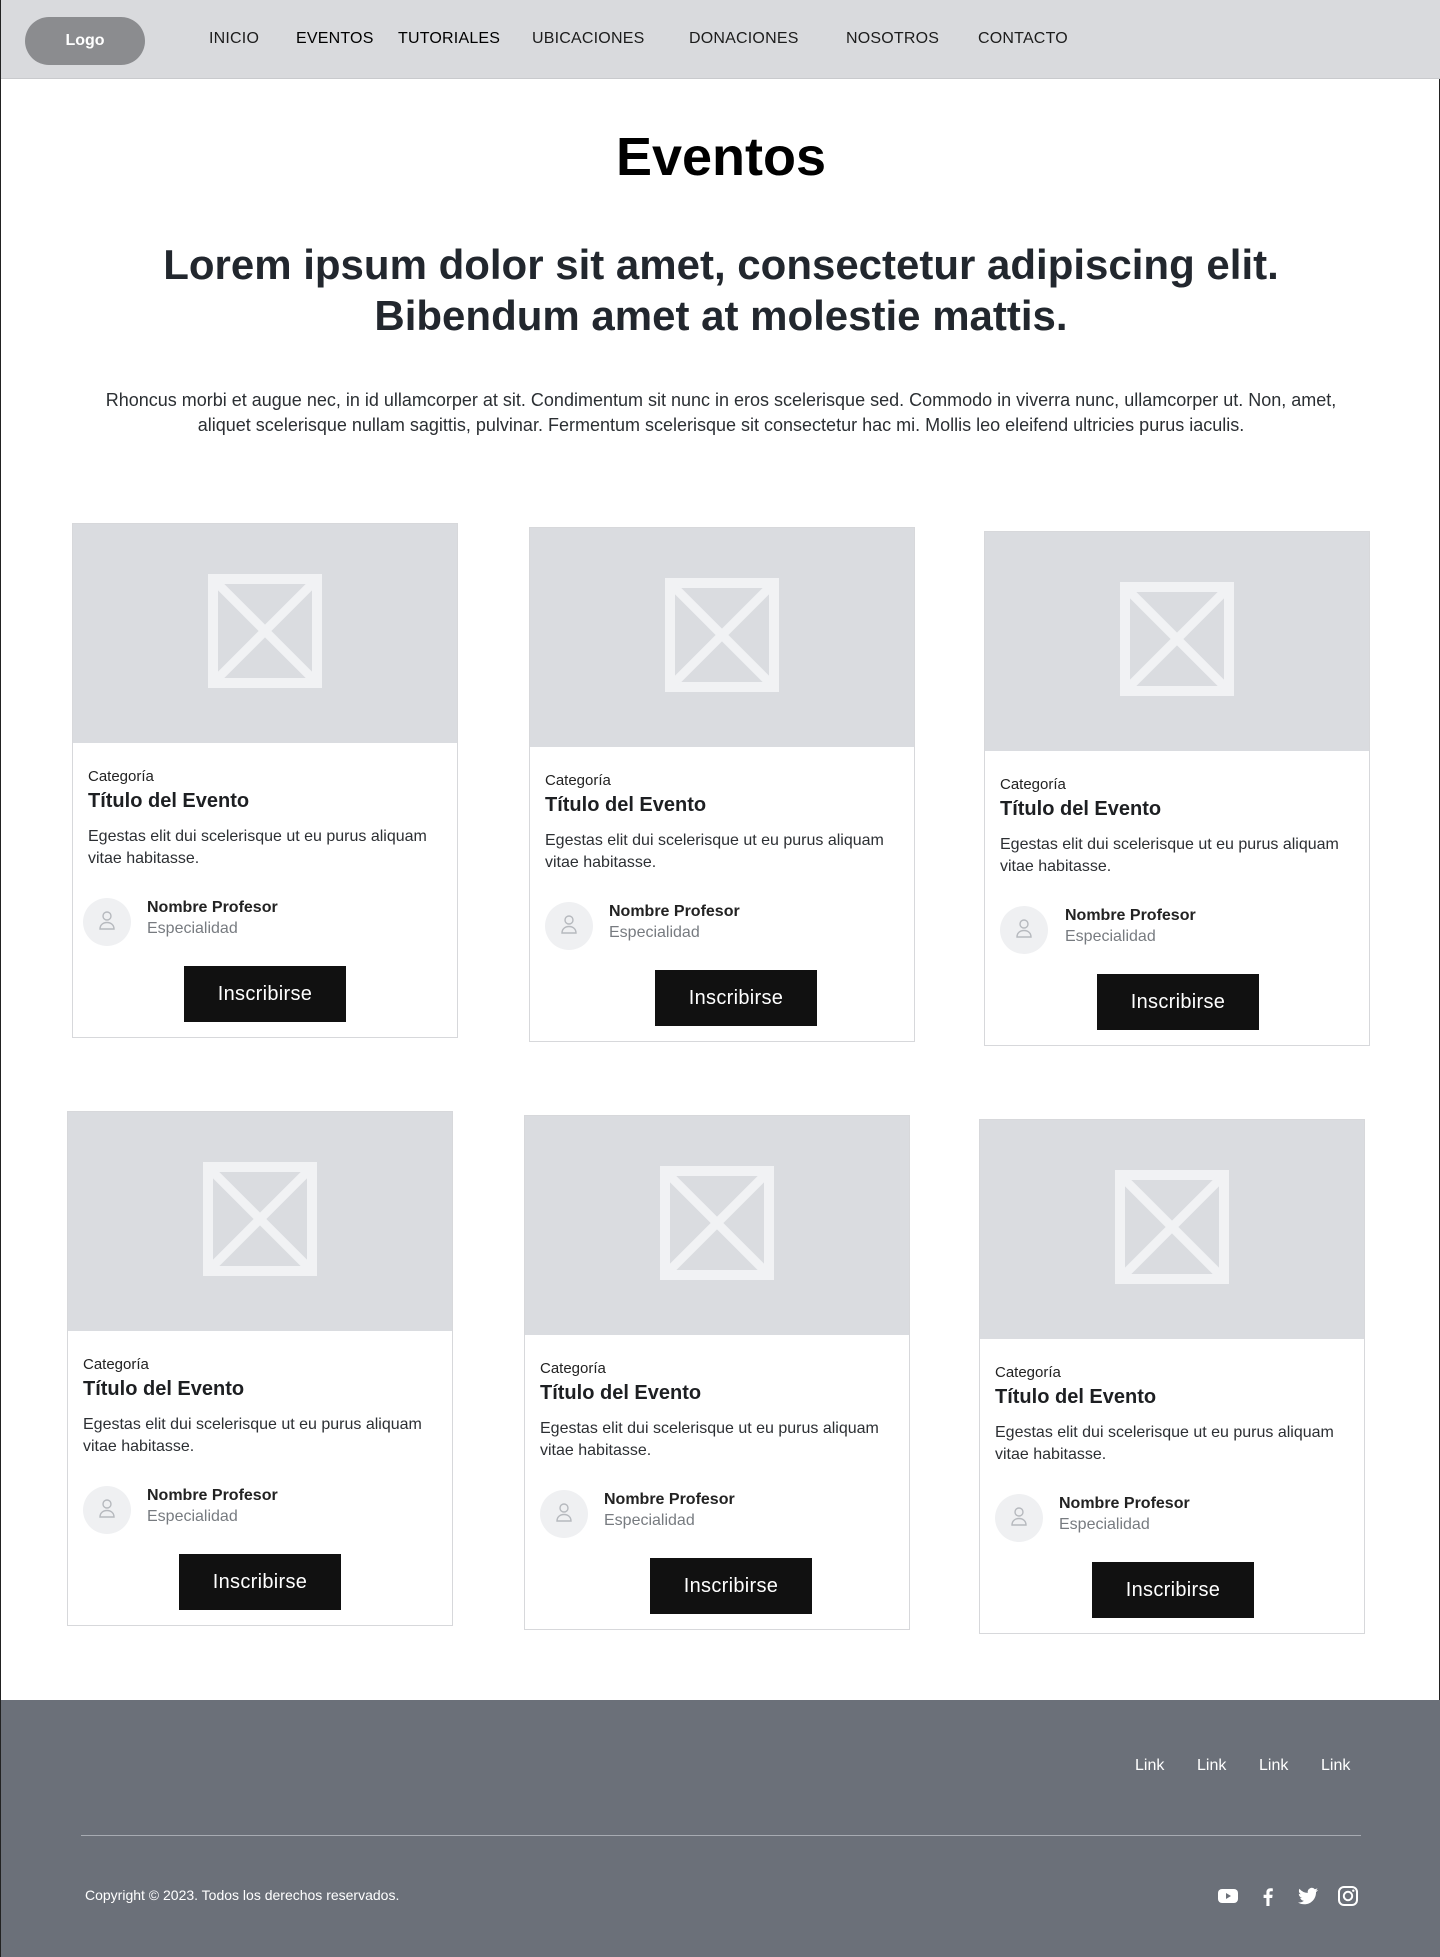 The image size is (1440, 1957). What do you see at coordinates (1228, 1896) in the screenshot?
I see `youtube-icon` at bounding box center [1228, 1896].